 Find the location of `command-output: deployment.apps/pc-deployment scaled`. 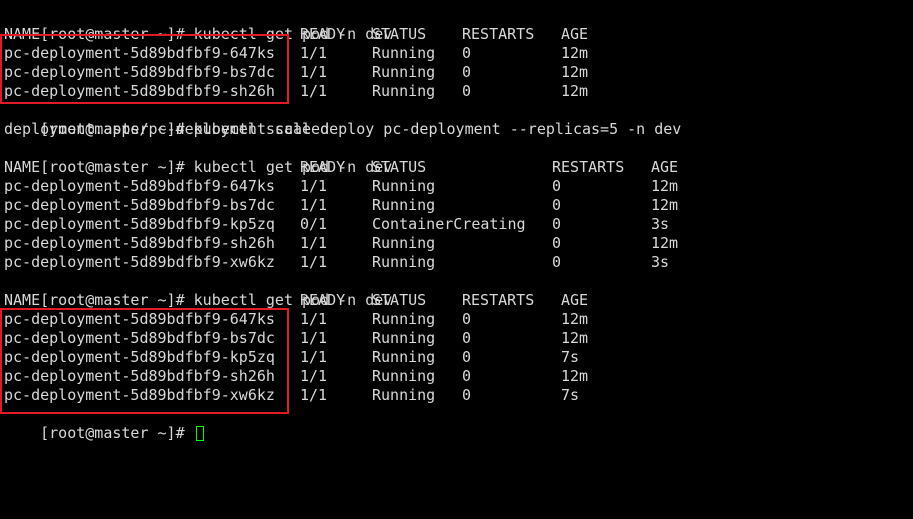

command-output: deployment.apps/pc-deployment scaled is located at coordinates (167, 129).